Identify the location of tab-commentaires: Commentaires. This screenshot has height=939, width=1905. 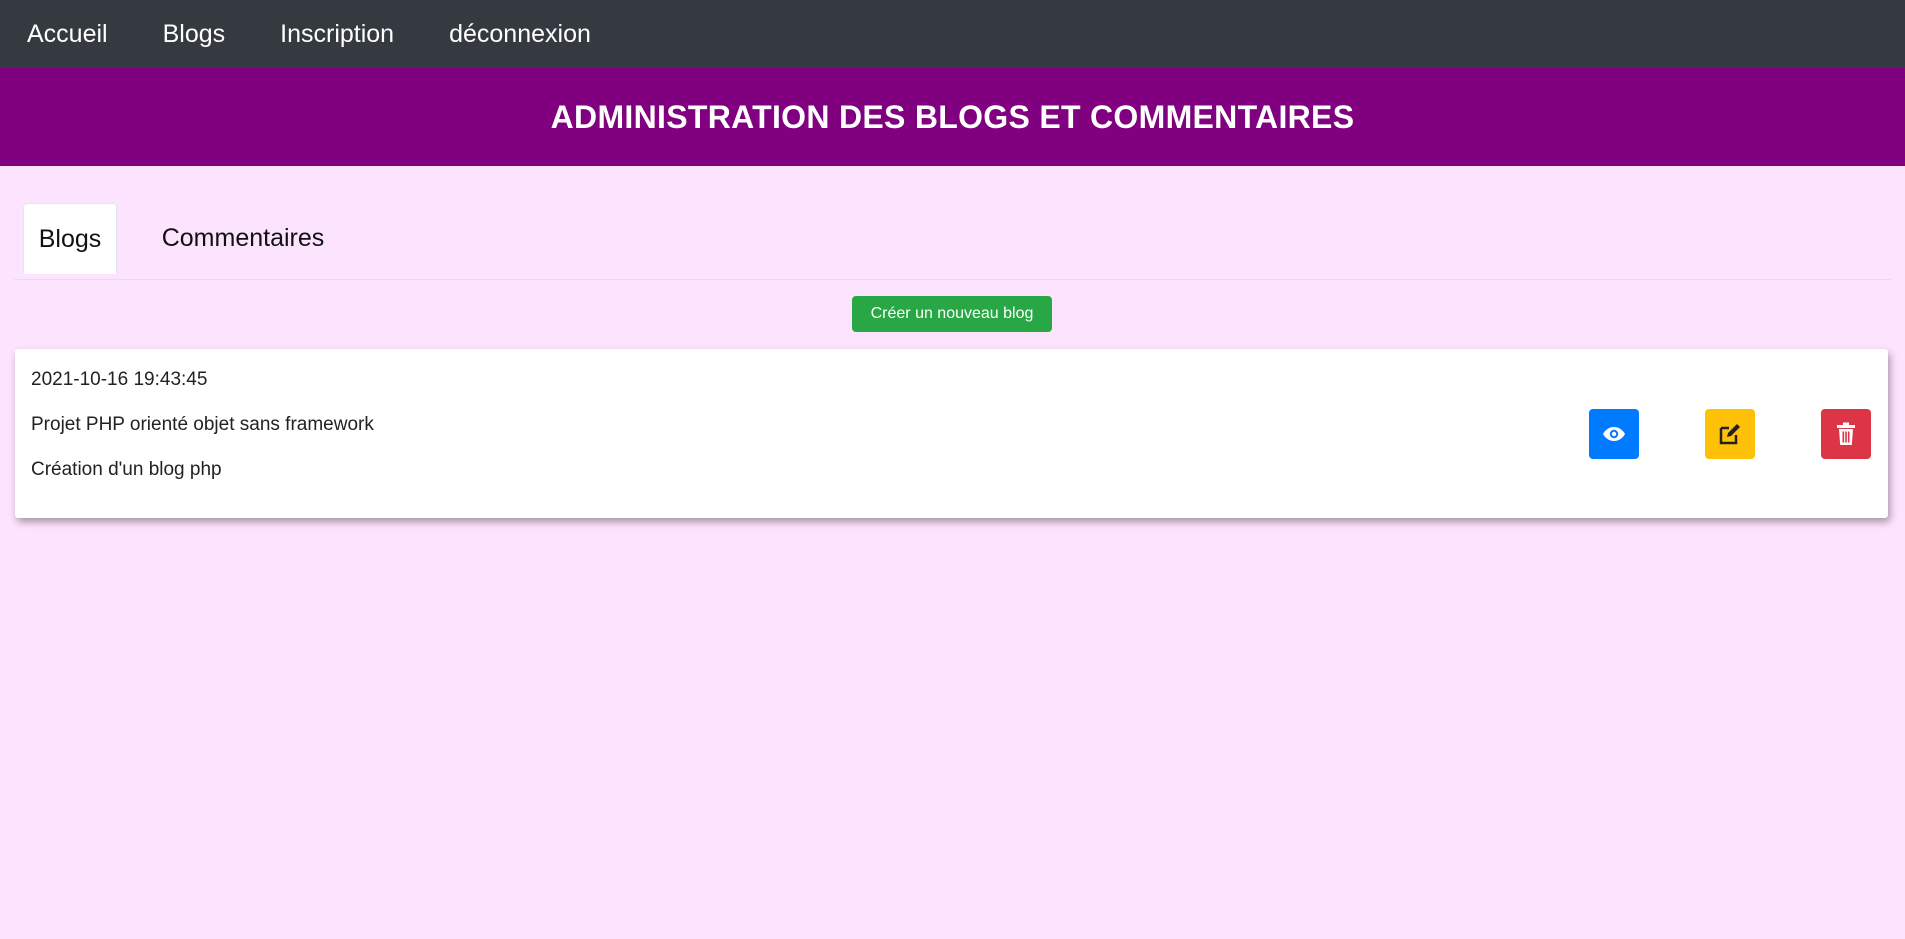
(243, 238).